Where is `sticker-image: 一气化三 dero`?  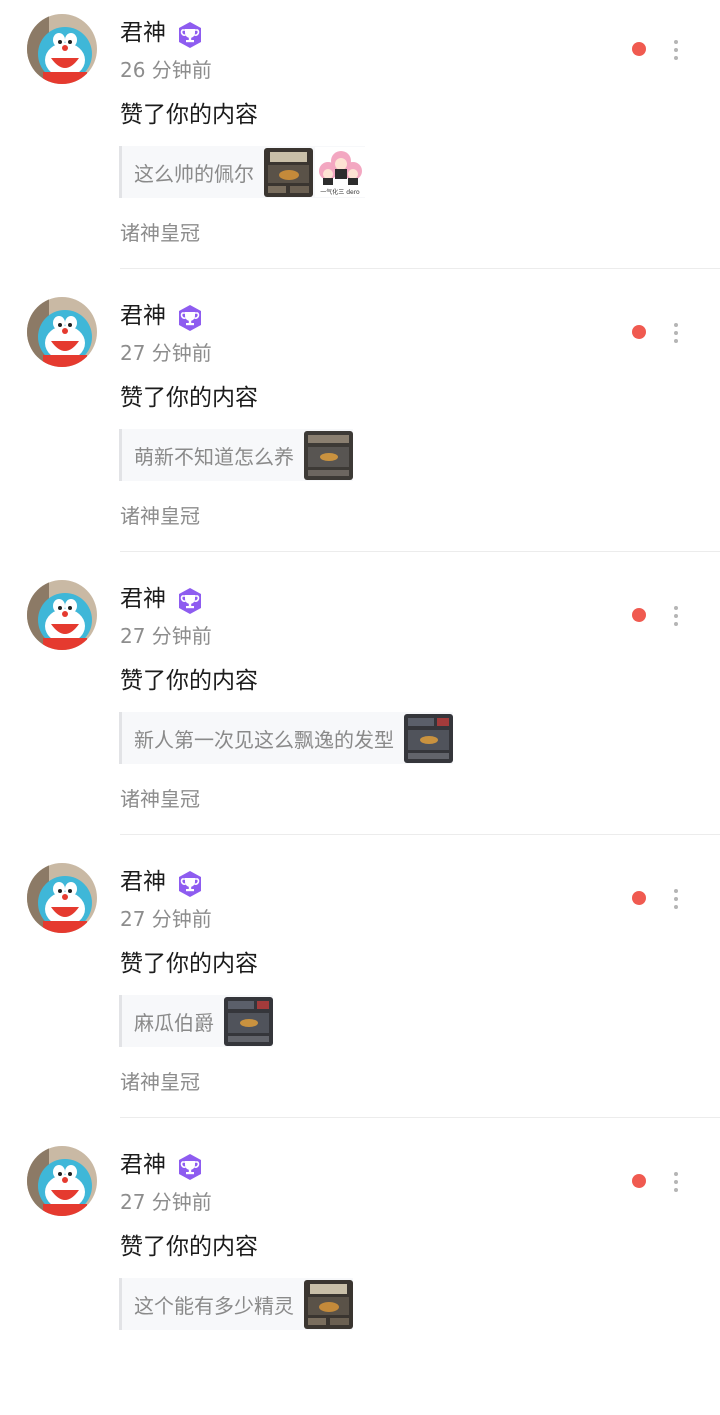 sticker-image: 一气化三 dero is located at coordinates (340, 172).